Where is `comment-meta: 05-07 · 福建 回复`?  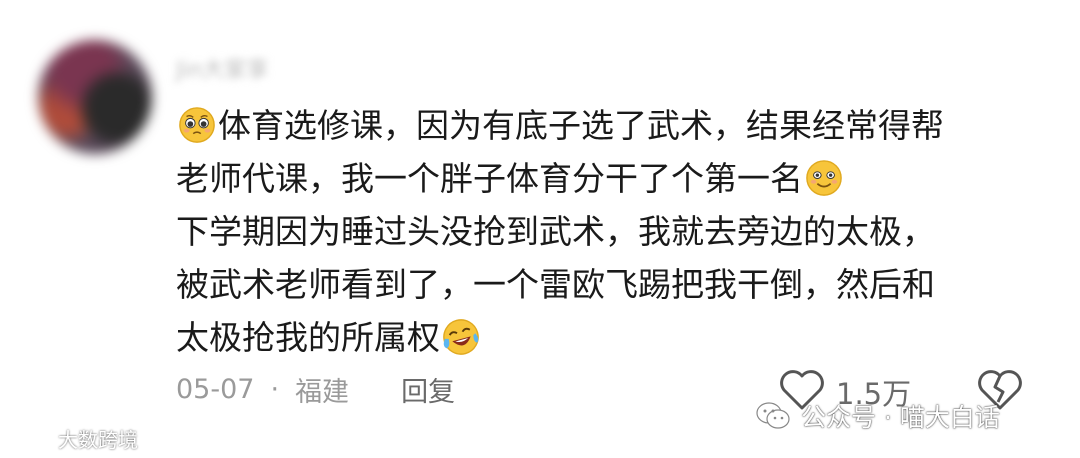 comment-meta: 05-07 · 福建 回复 is located at coordinates (315, 389).